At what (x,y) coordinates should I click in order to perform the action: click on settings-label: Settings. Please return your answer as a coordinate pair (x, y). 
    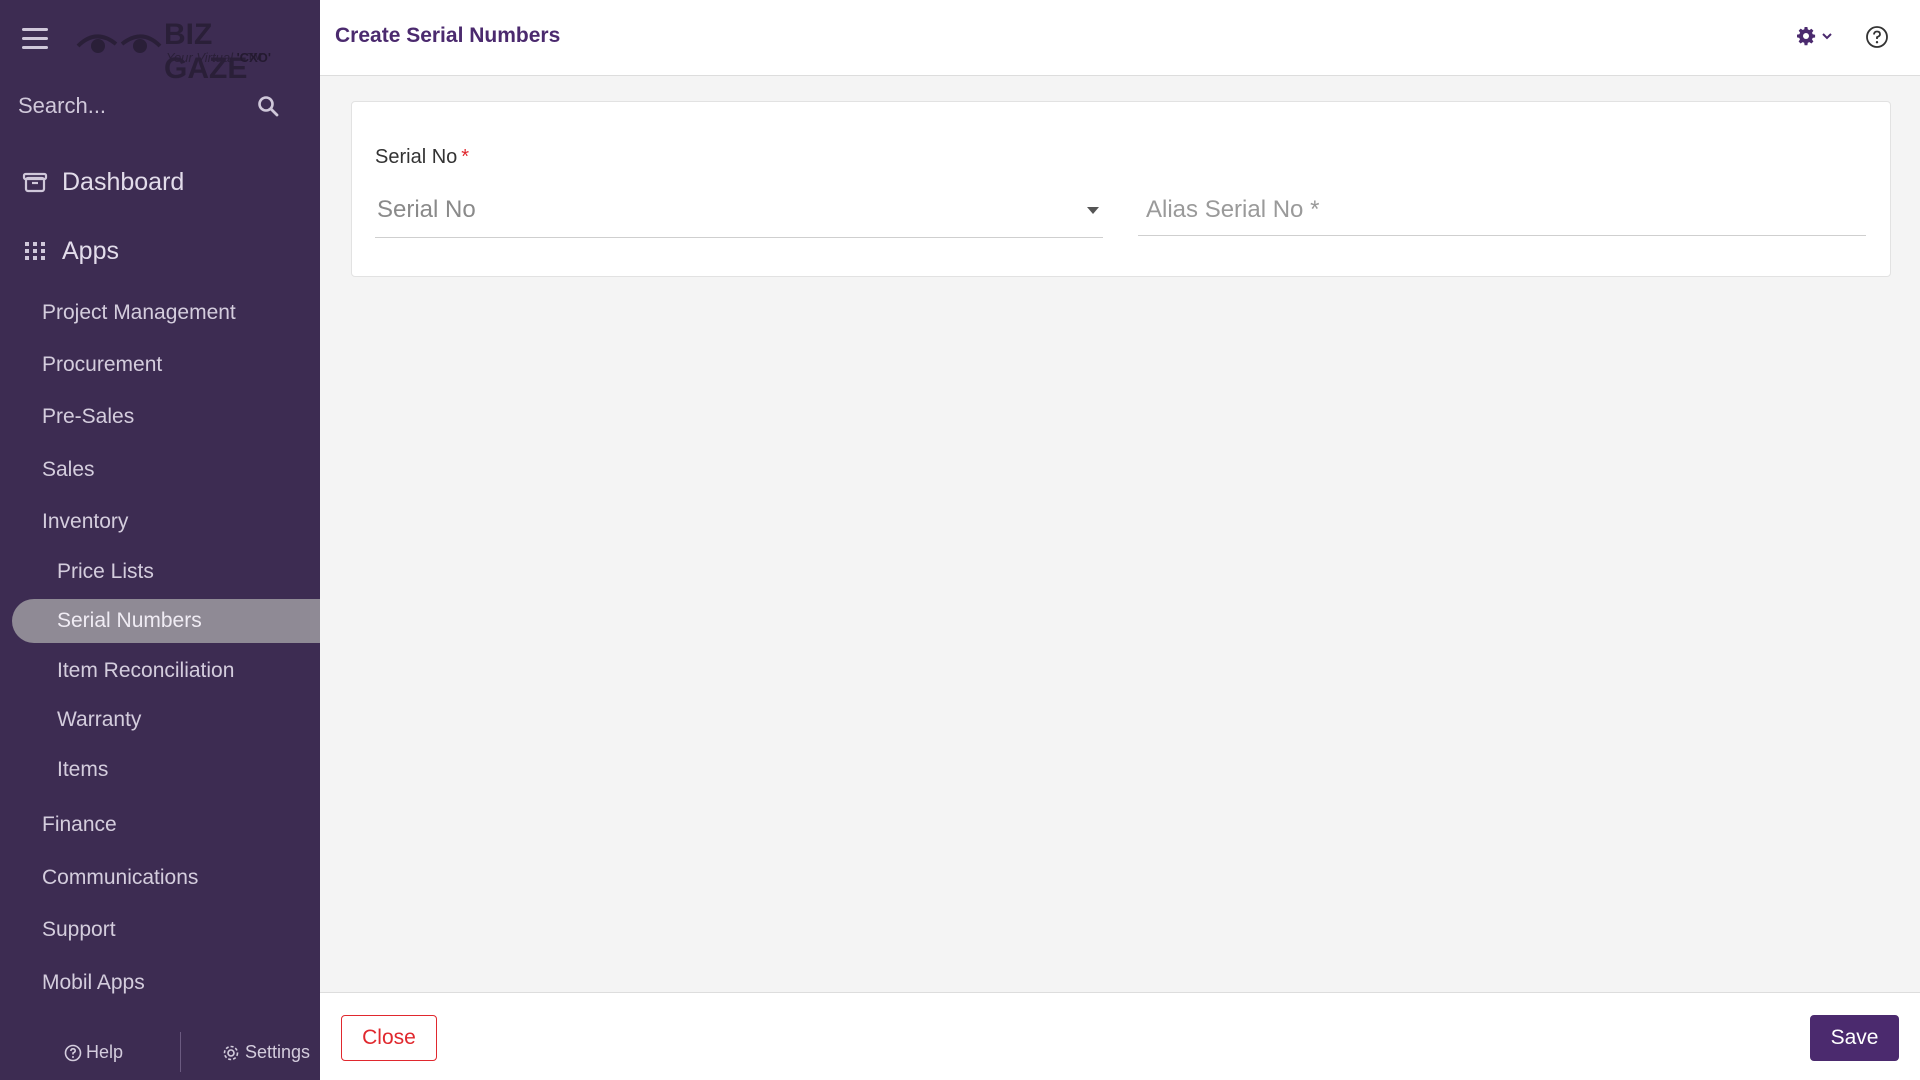
    Looking at the image, I should click on (278, 1052).